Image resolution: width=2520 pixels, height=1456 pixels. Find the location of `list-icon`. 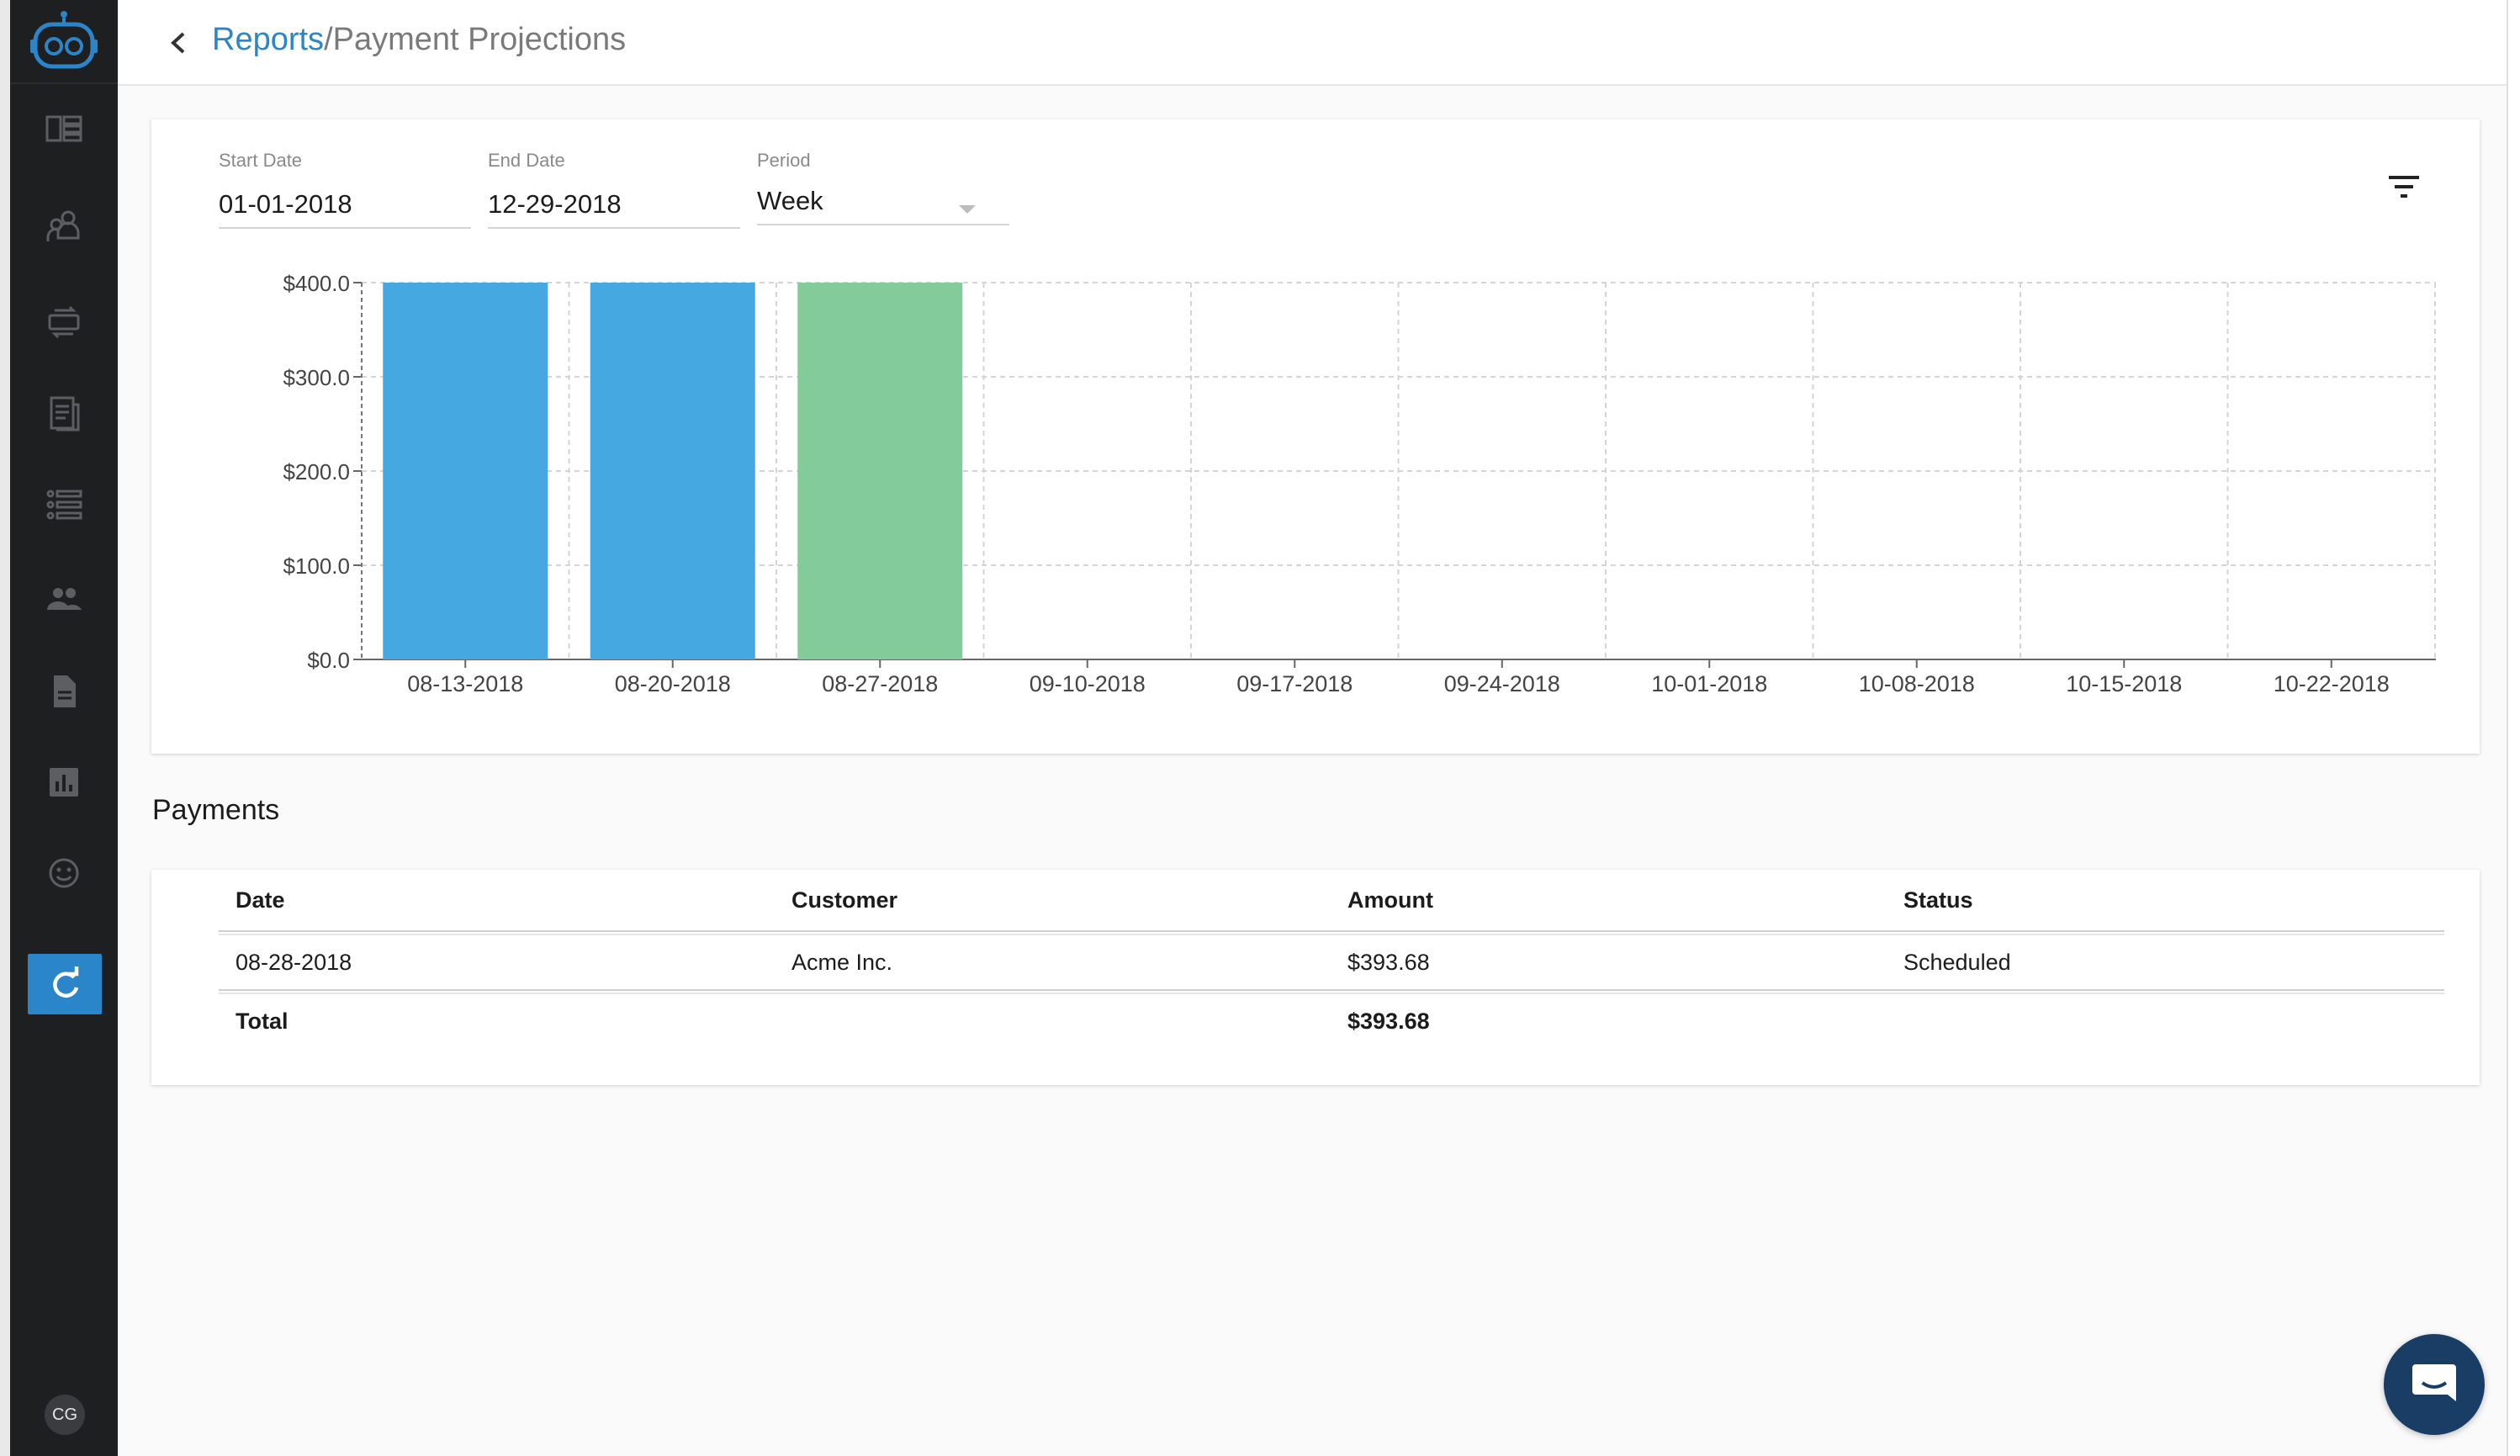

list-icon is located at coordinates (64, 504).